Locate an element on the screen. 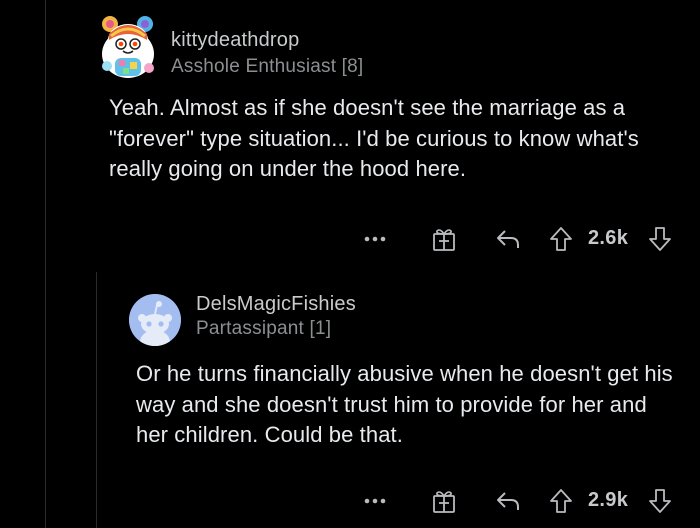 Image resolution: width=700 pixels, height=528 pixels. comment-actions: 2.6k is located at coordinates (525, 239).